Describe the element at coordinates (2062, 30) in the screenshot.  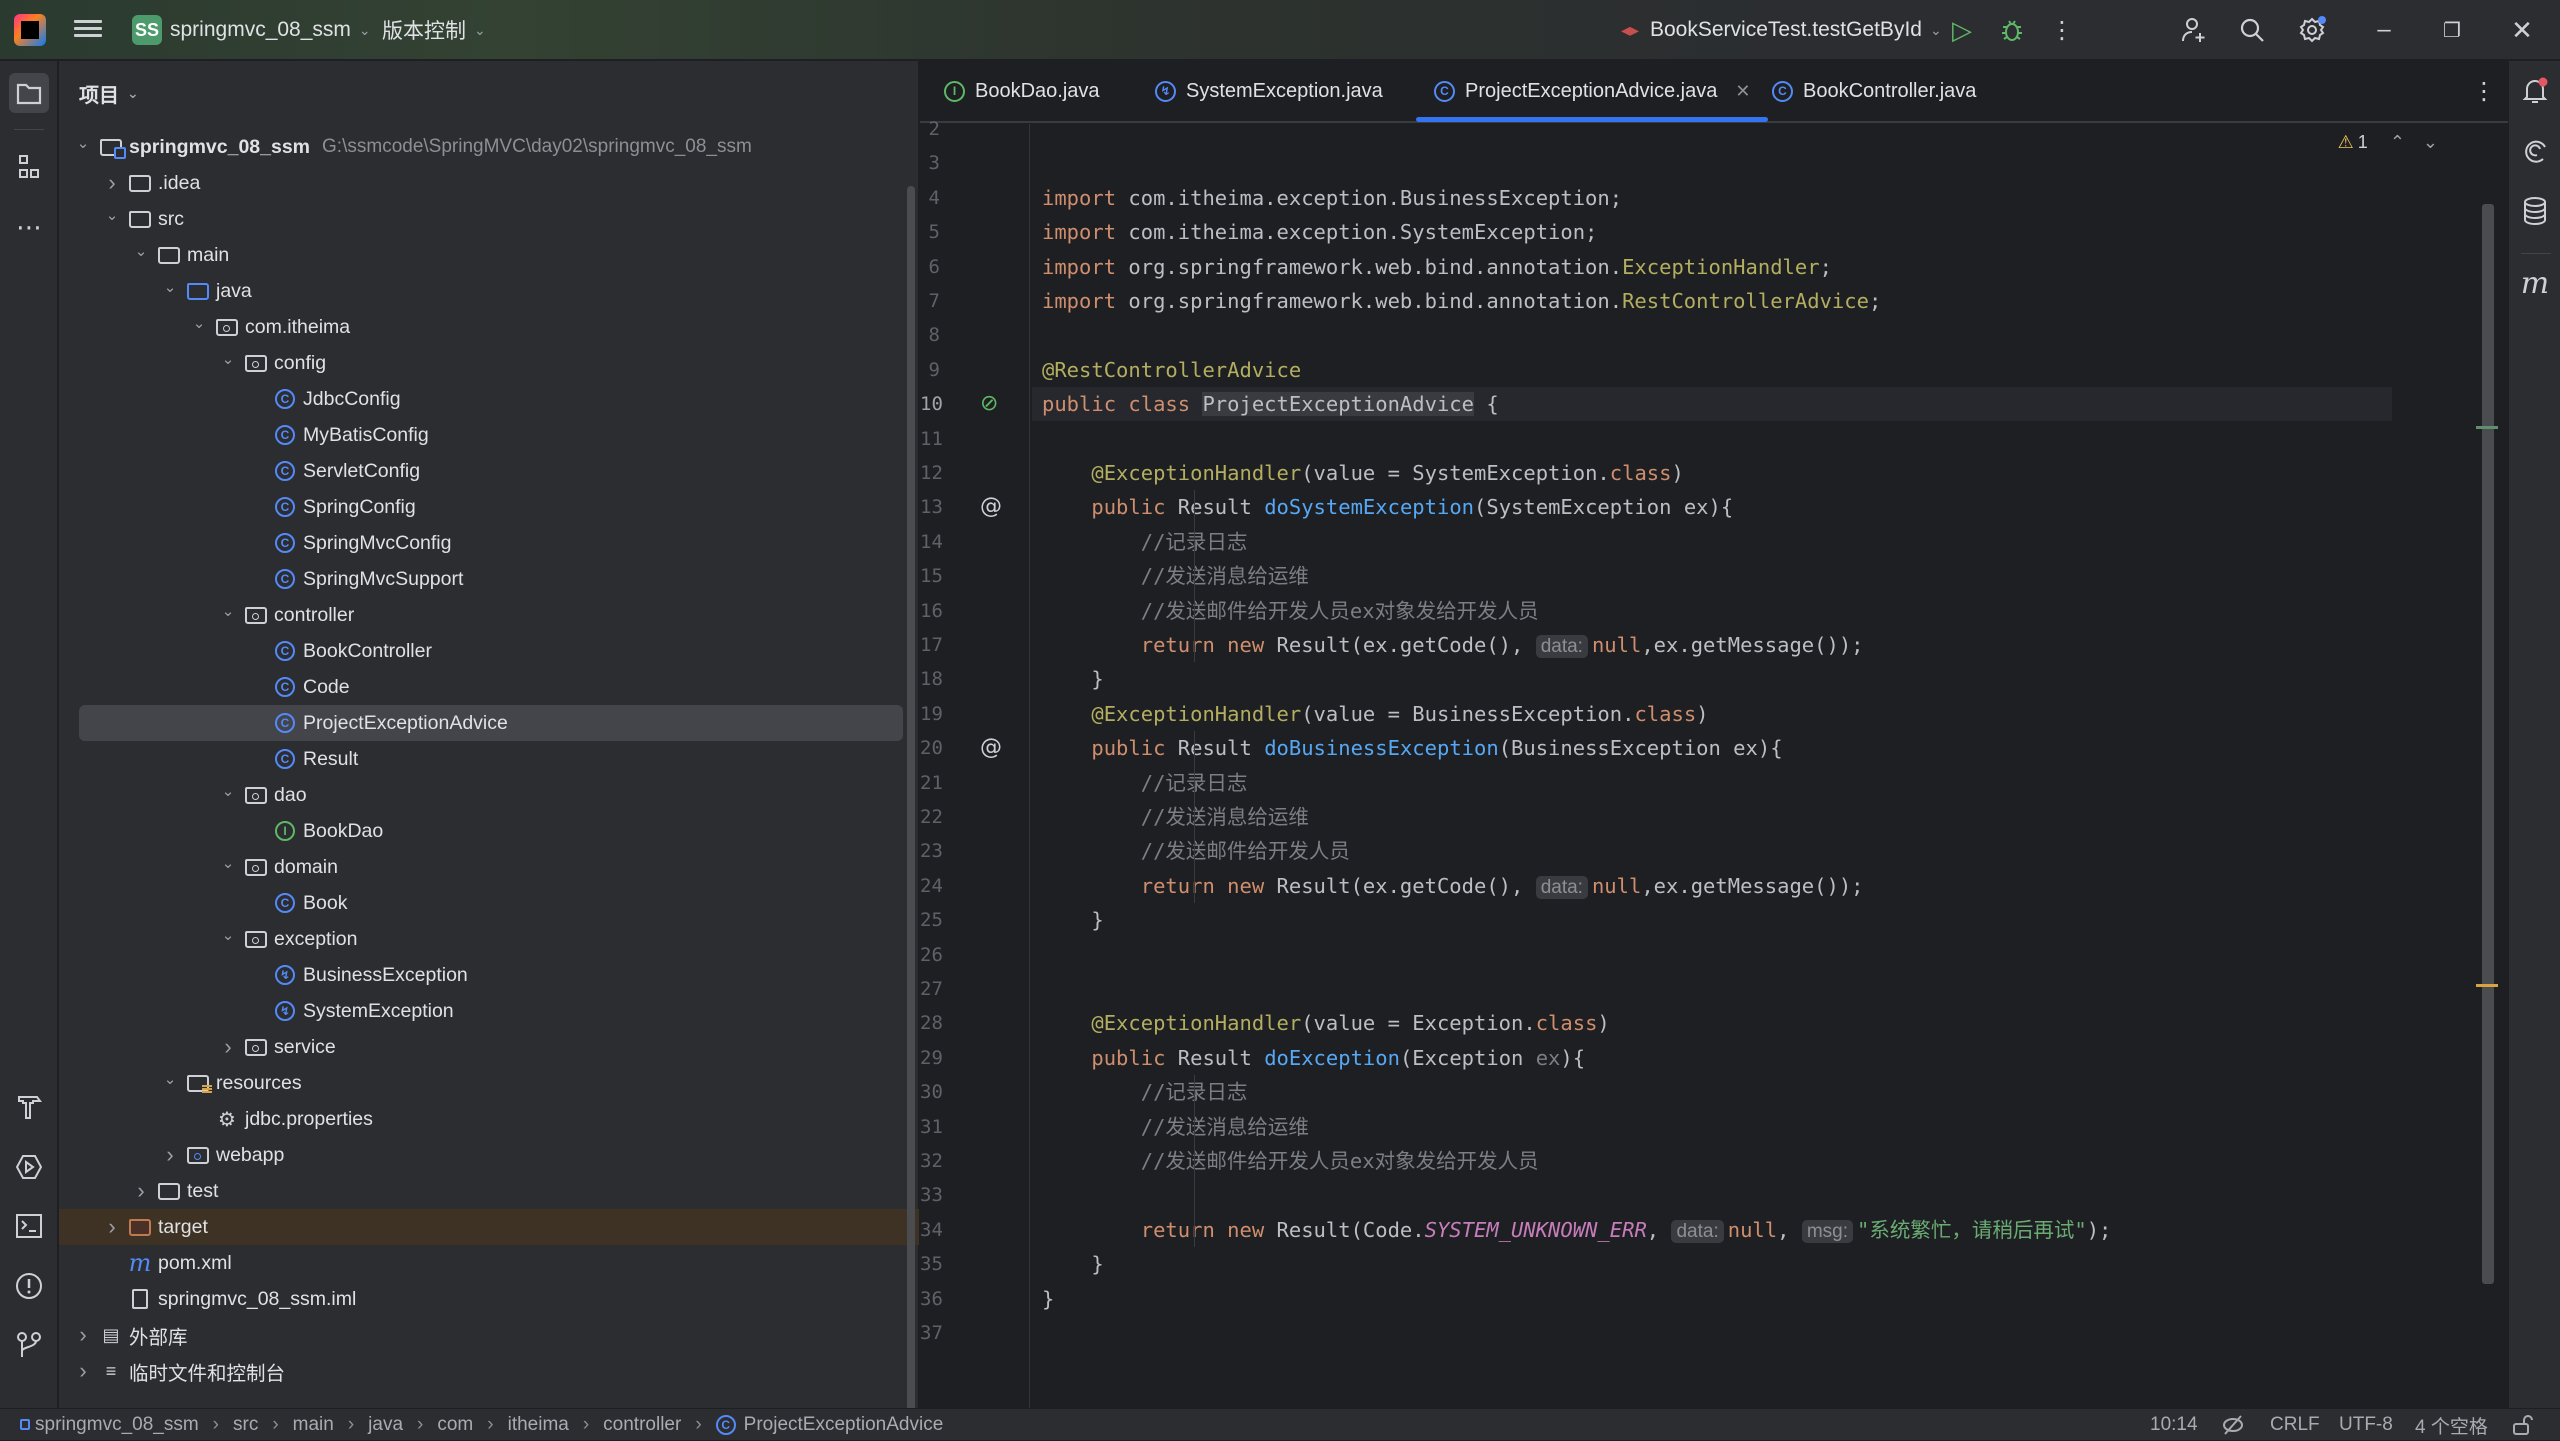
I see `more-icon: ⋮` at that location.